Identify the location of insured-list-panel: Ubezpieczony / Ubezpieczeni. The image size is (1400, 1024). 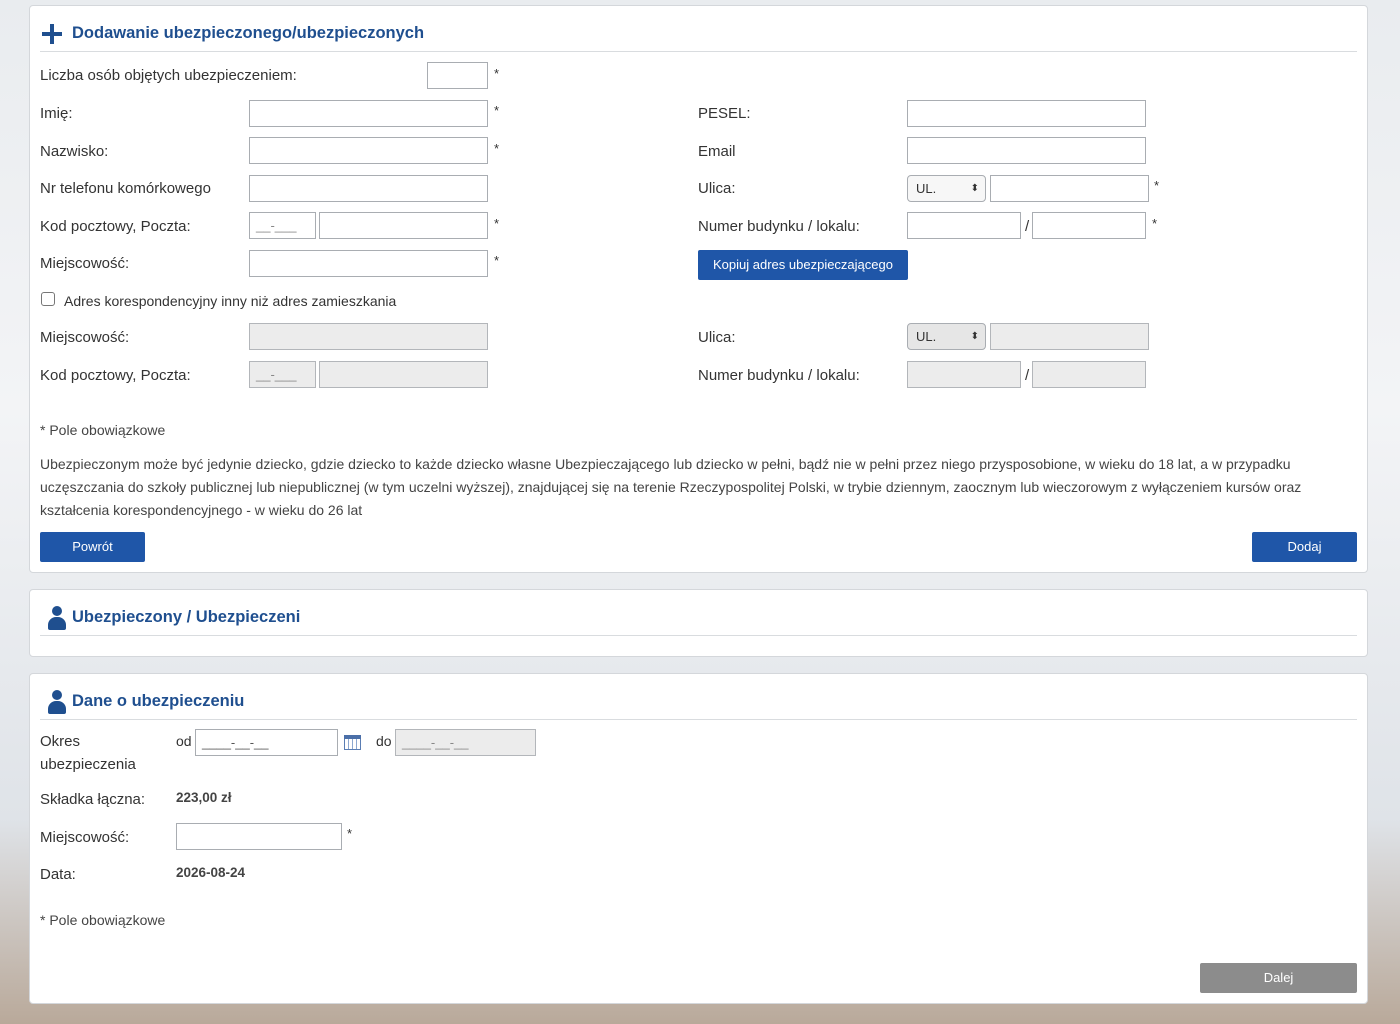
(698, 623).